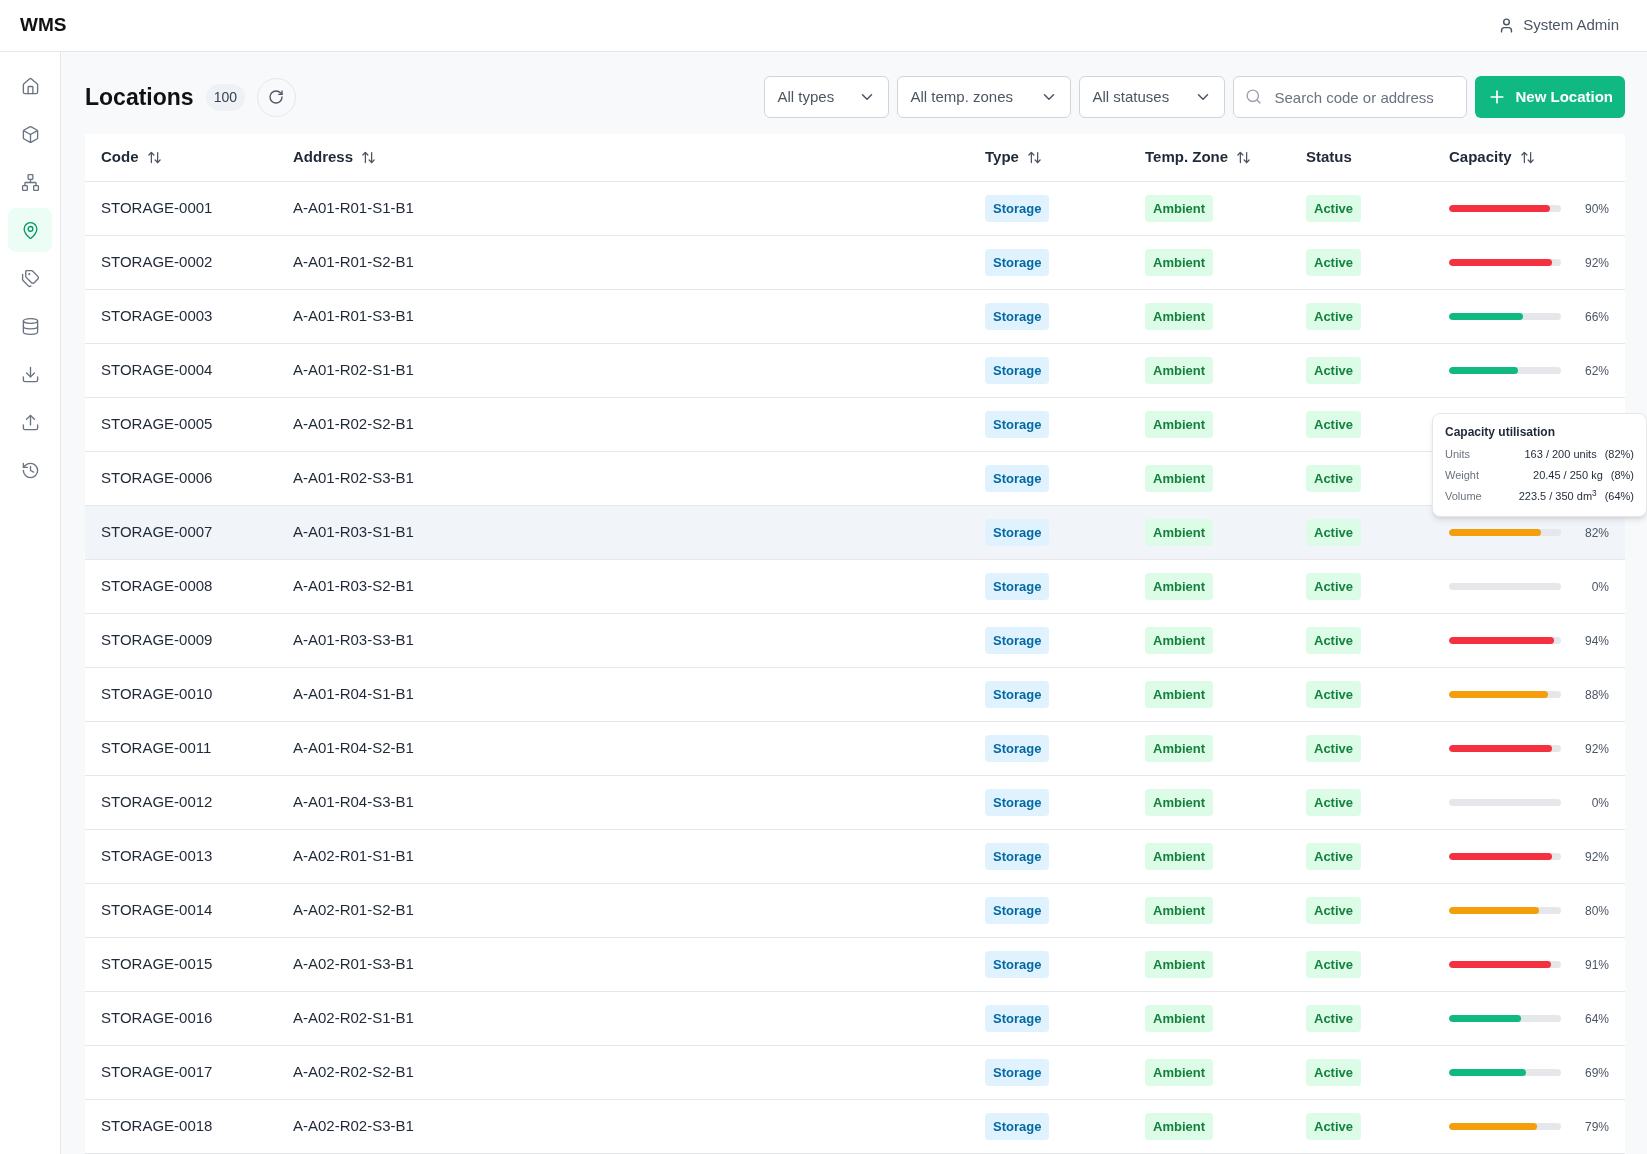 The width and height of the screenshot is (1647, 1154). I want to click on table-cell-text: STORAGE-0014, so click(157, 910).